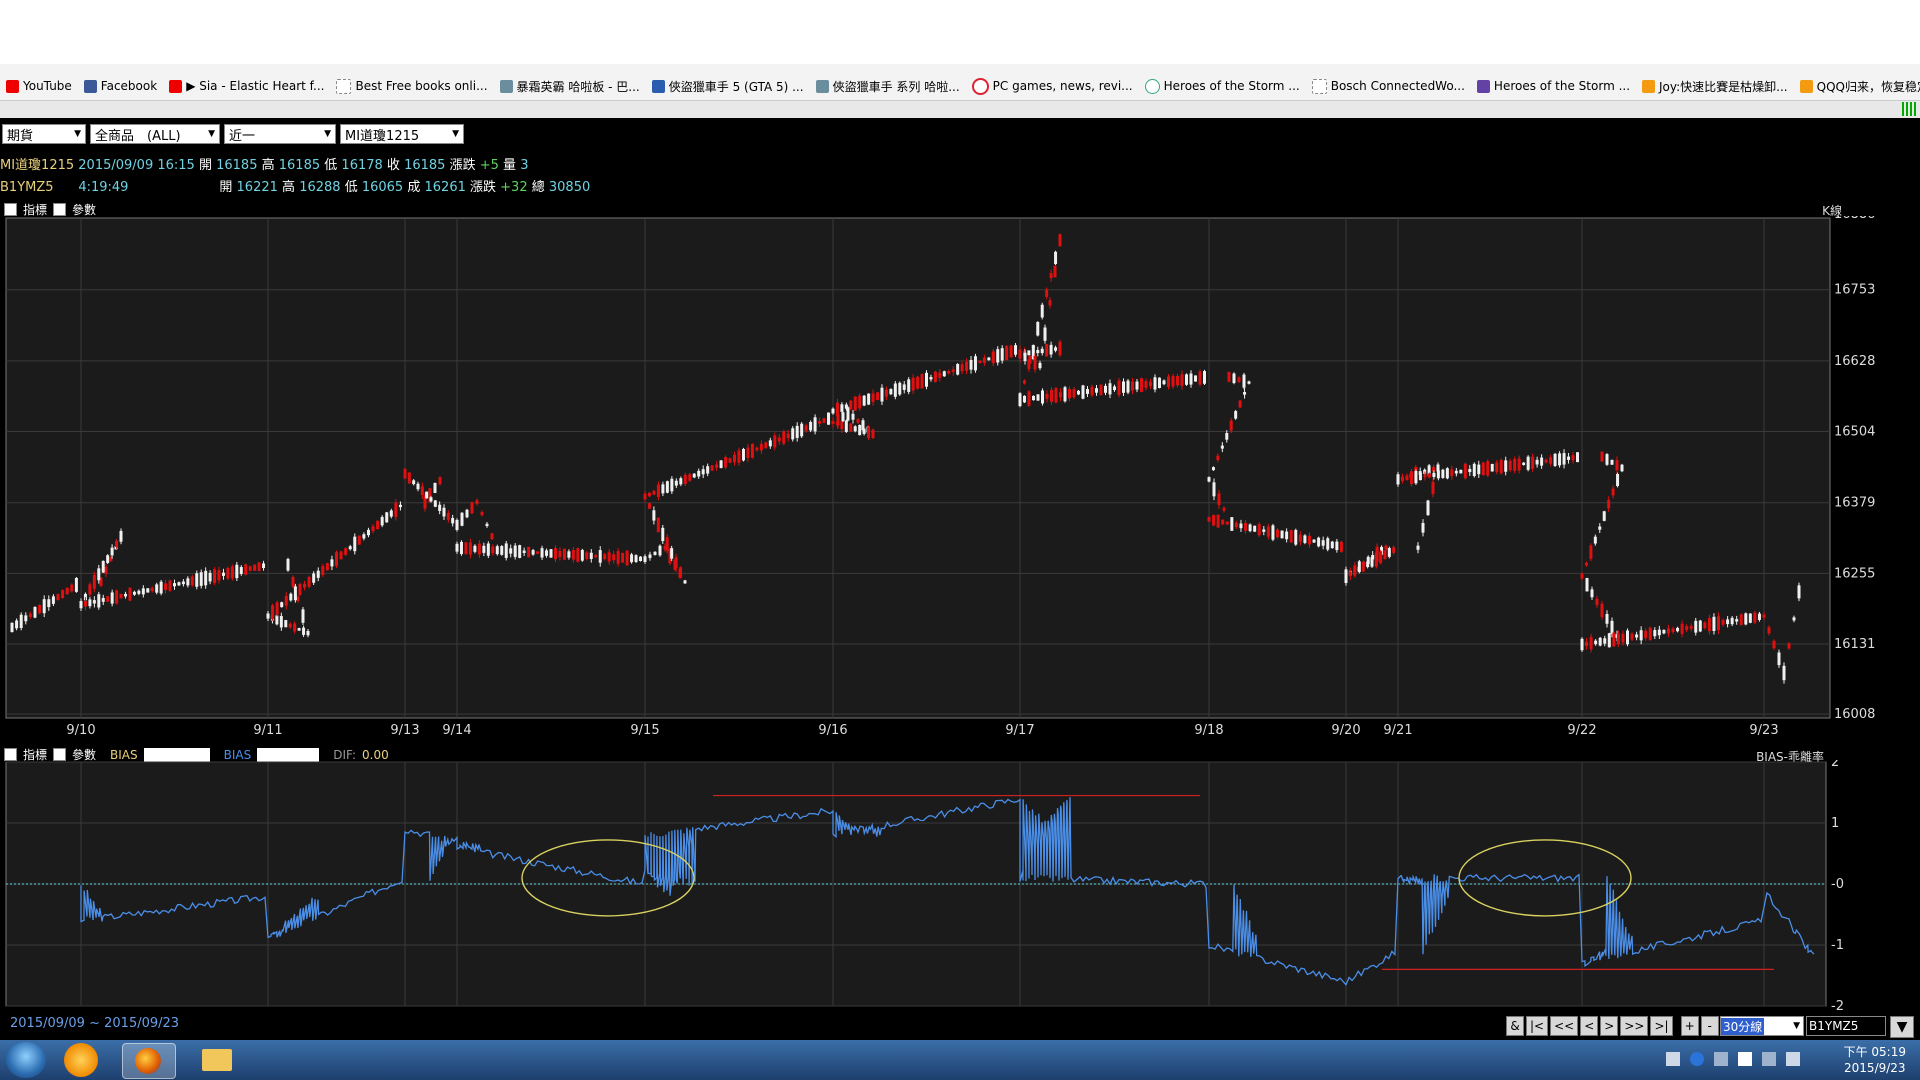 This screenshot has width=1920, height=1080. Describe the element at coordinates (1609, 1026) in the screenshot. I see `nav-button-4: >` at that location.